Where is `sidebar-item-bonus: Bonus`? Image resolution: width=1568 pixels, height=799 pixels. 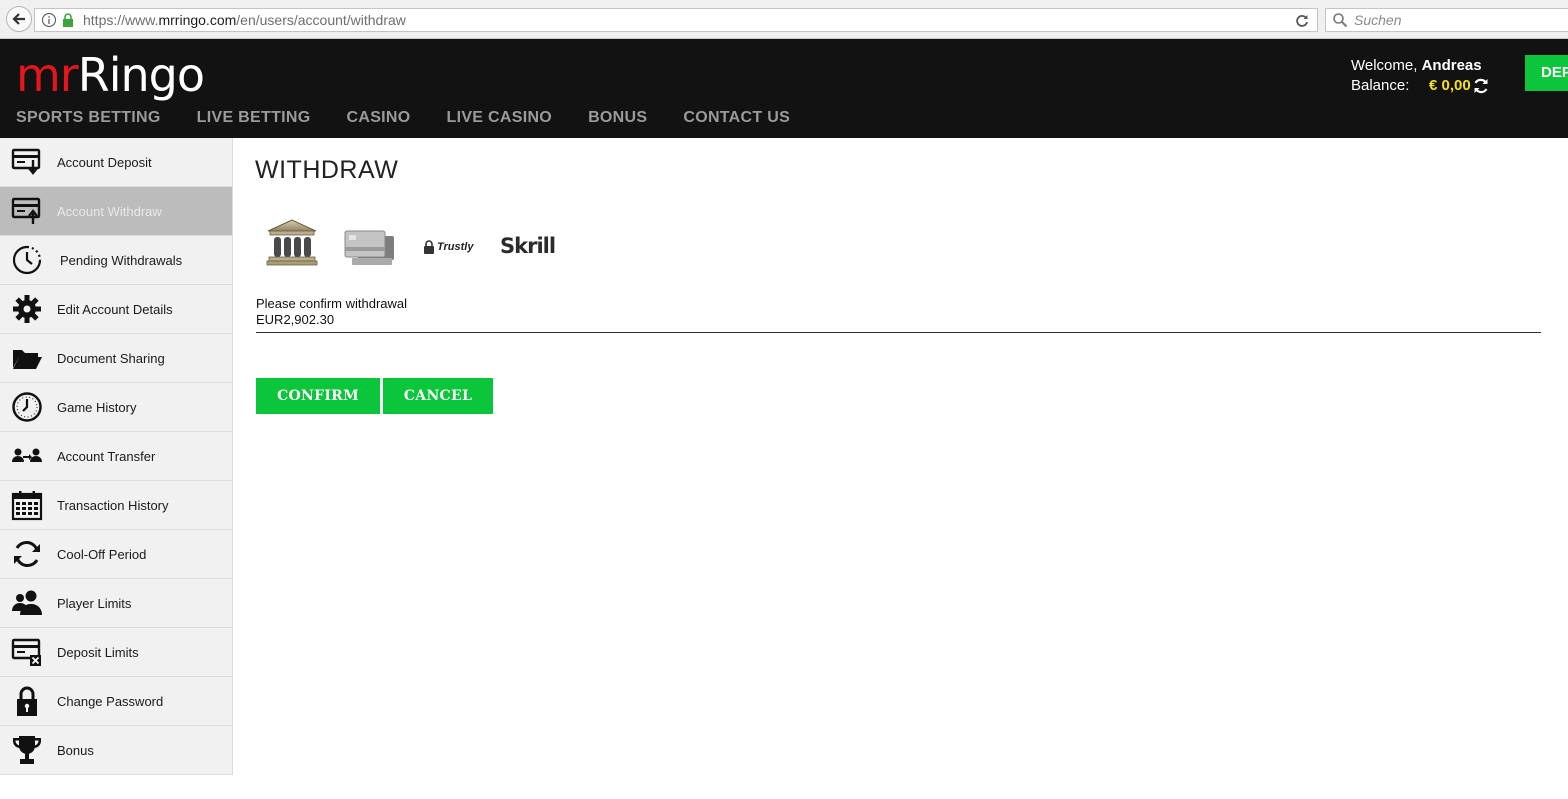
sidebar-item-bonus: Bonus is located at coordinates (116, 750).